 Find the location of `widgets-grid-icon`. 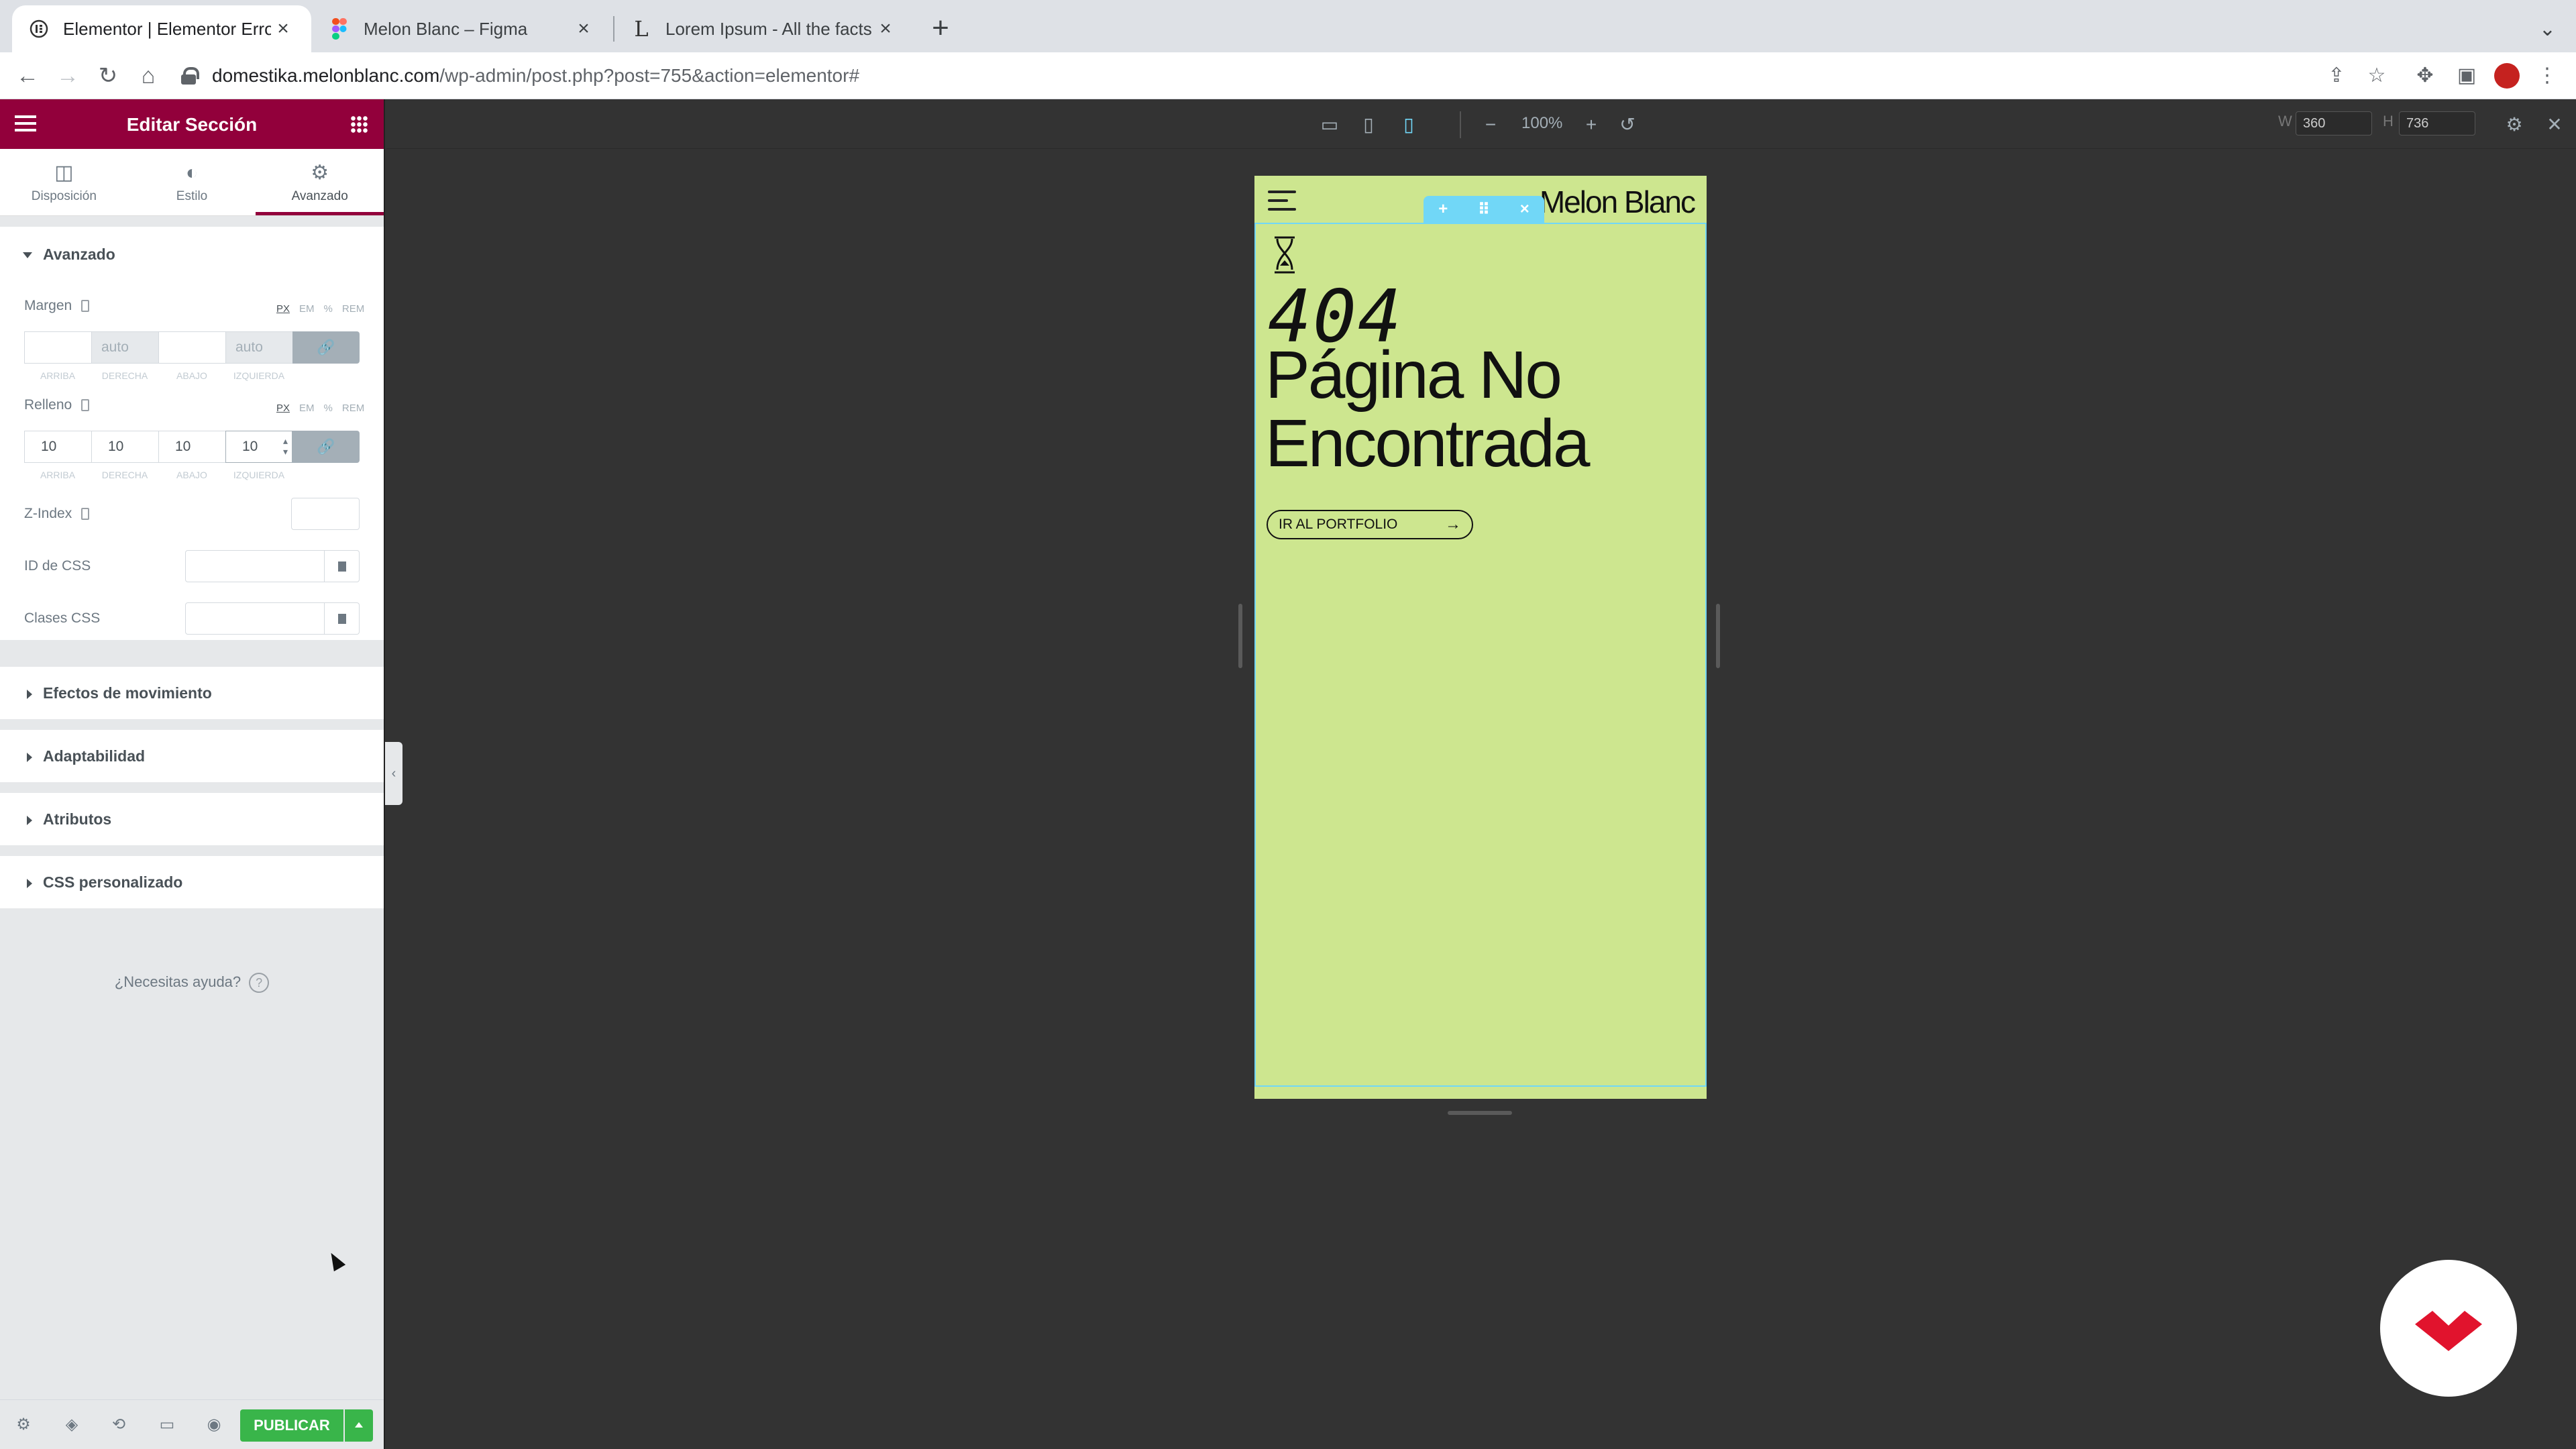

widgets-grid-icon is located at coordinates (359, 124).